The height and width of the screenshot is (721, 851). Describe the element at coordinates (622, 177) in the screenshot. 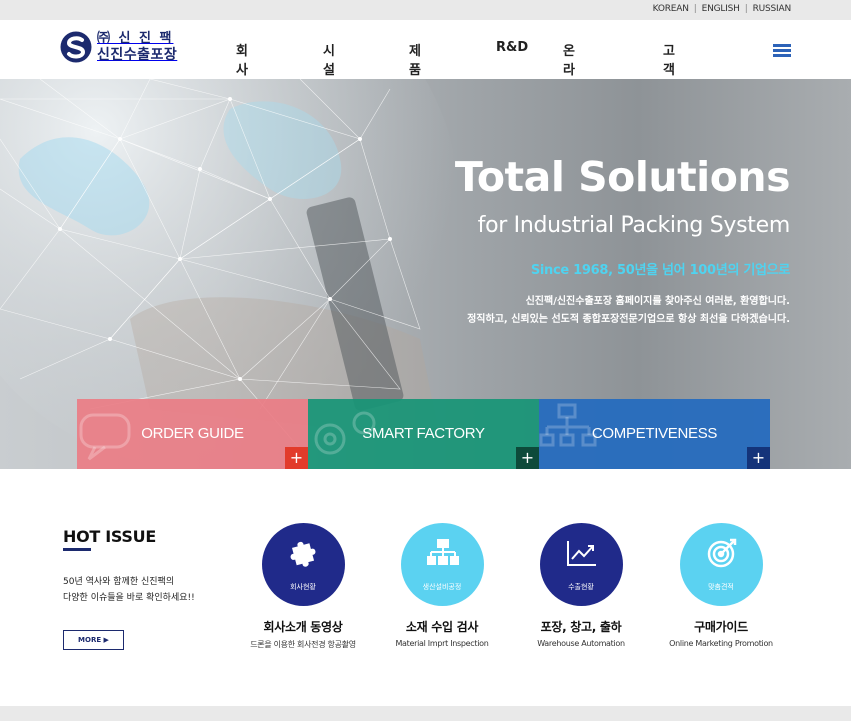

I see `hero-title: Total Solutions` at that location.